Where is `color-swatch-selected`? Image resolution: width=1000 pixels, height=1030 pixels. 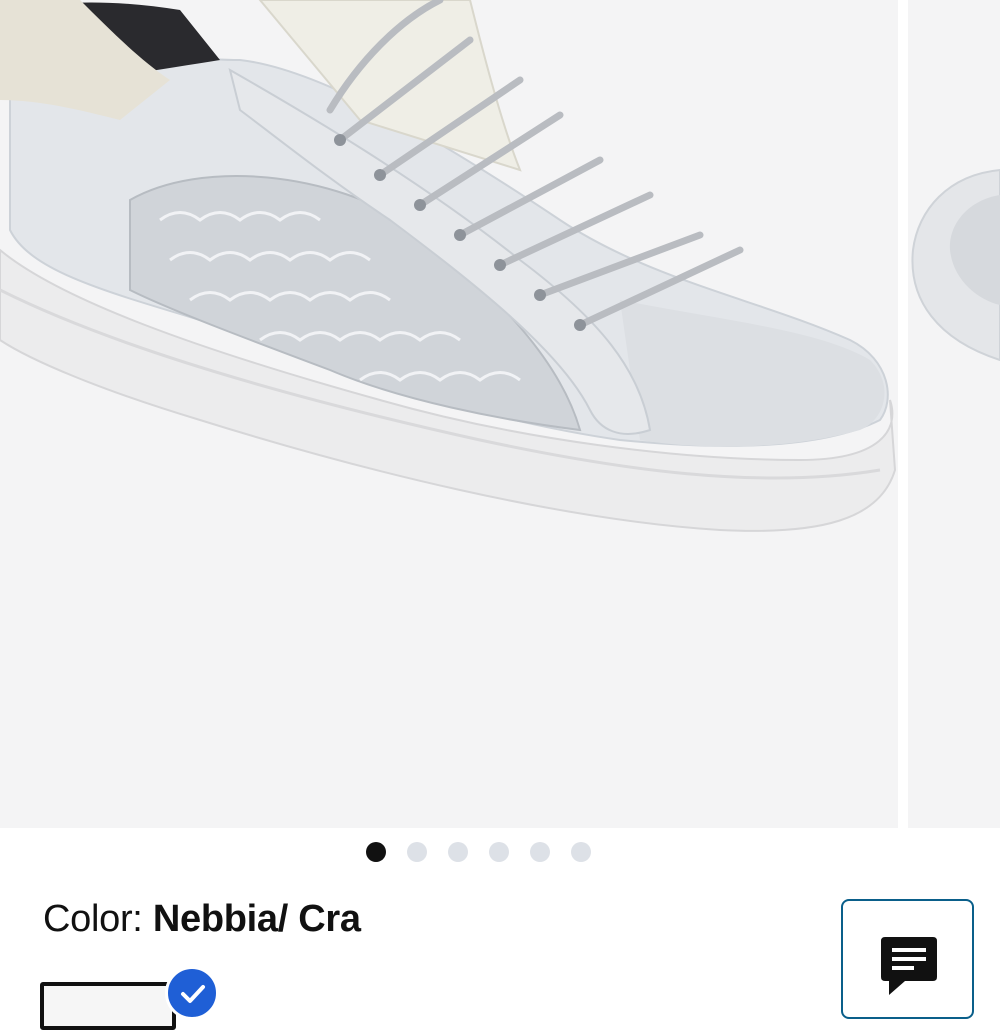 color-swatch-selected is located at coordinates (108, 1006).